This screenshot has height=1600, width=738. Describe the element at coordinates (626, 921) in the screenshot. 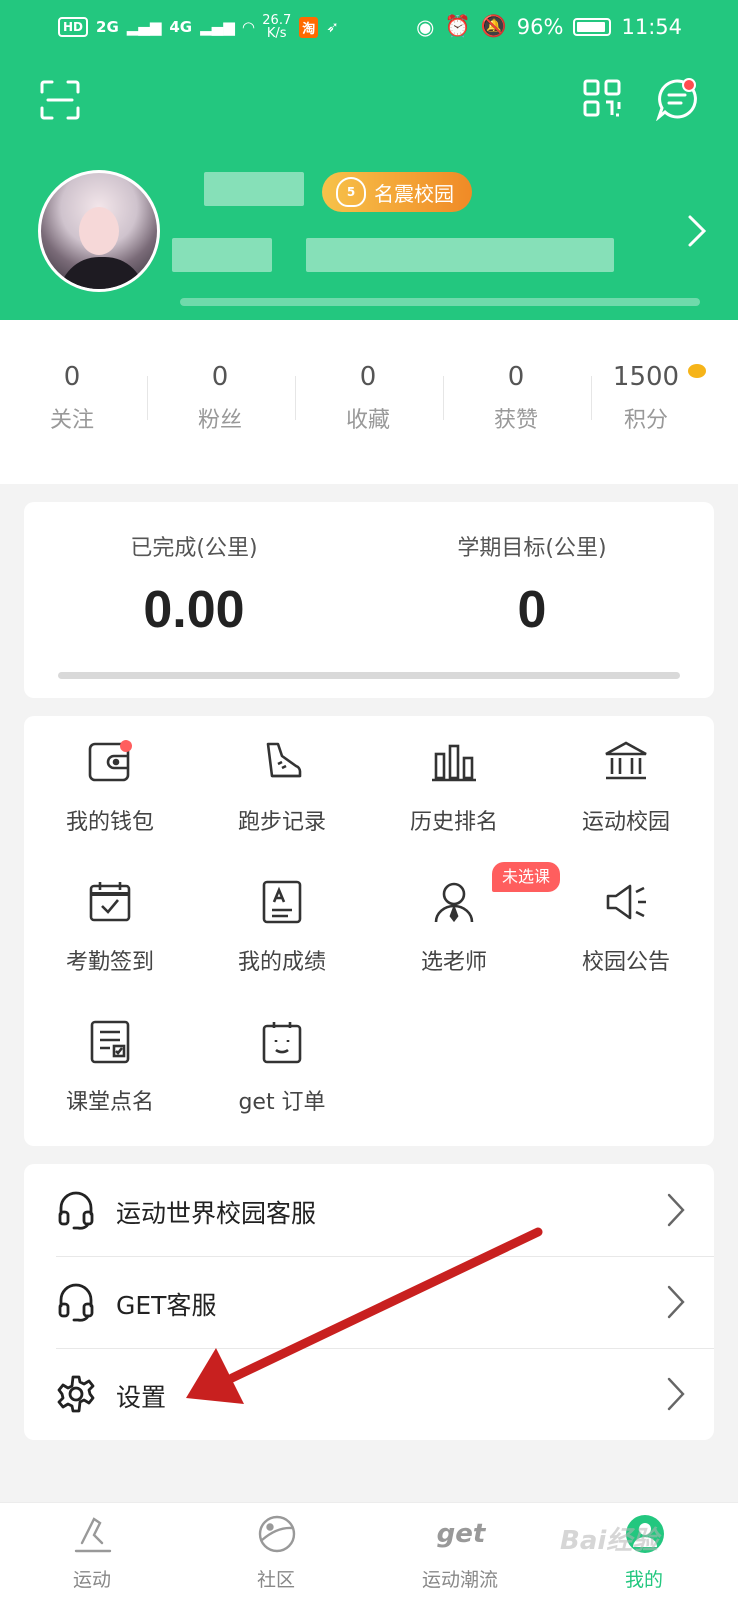

I see `grid-item-announcement: 校园公告` at that location.